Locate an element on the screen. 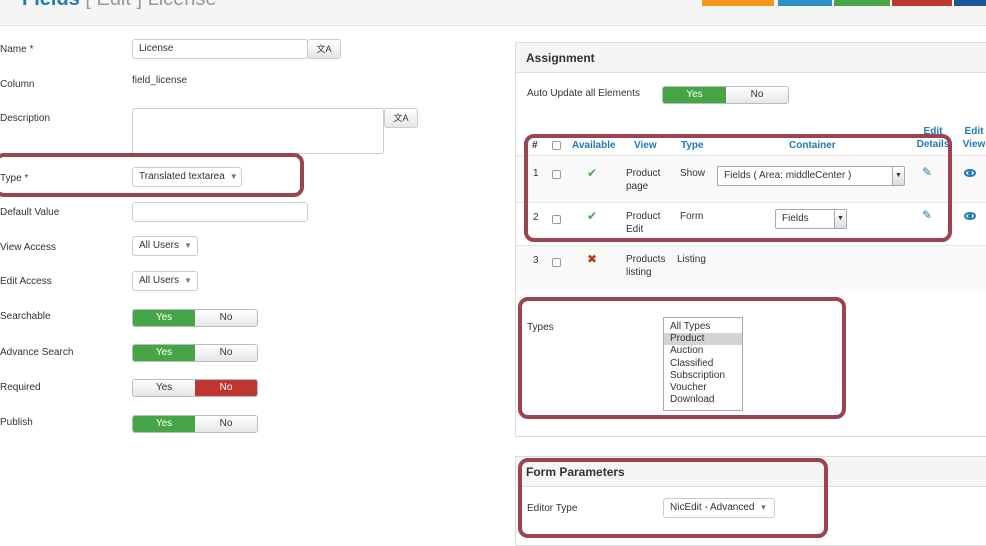  description-label: Description is located at coordinates (25, 118).